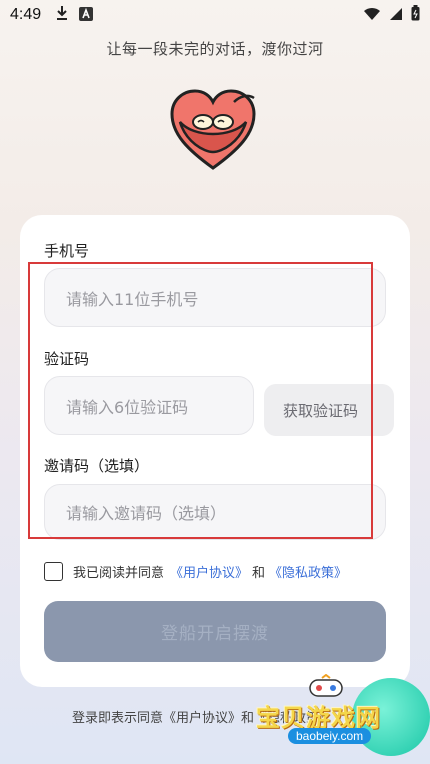 This screenshot has width=430, height=764. I want to click on battery-icon, so click(415, 15).